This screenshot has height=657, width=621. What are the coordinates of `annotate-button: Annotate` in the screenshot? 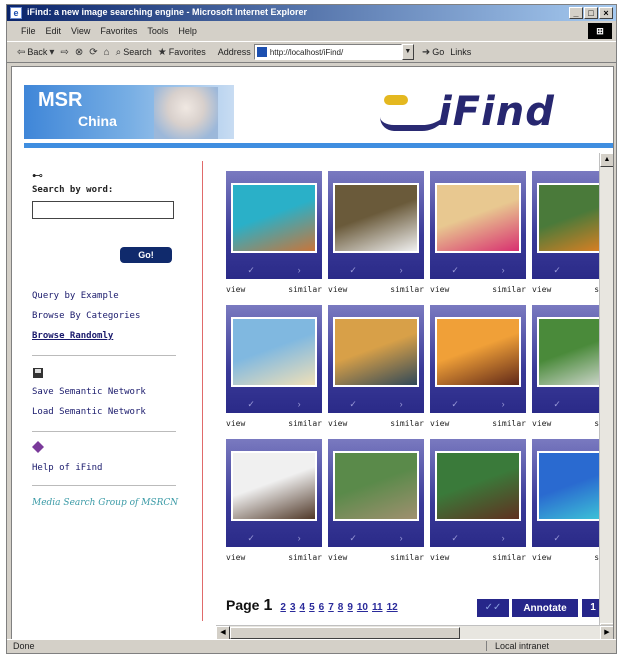 It's located at (545, 608).